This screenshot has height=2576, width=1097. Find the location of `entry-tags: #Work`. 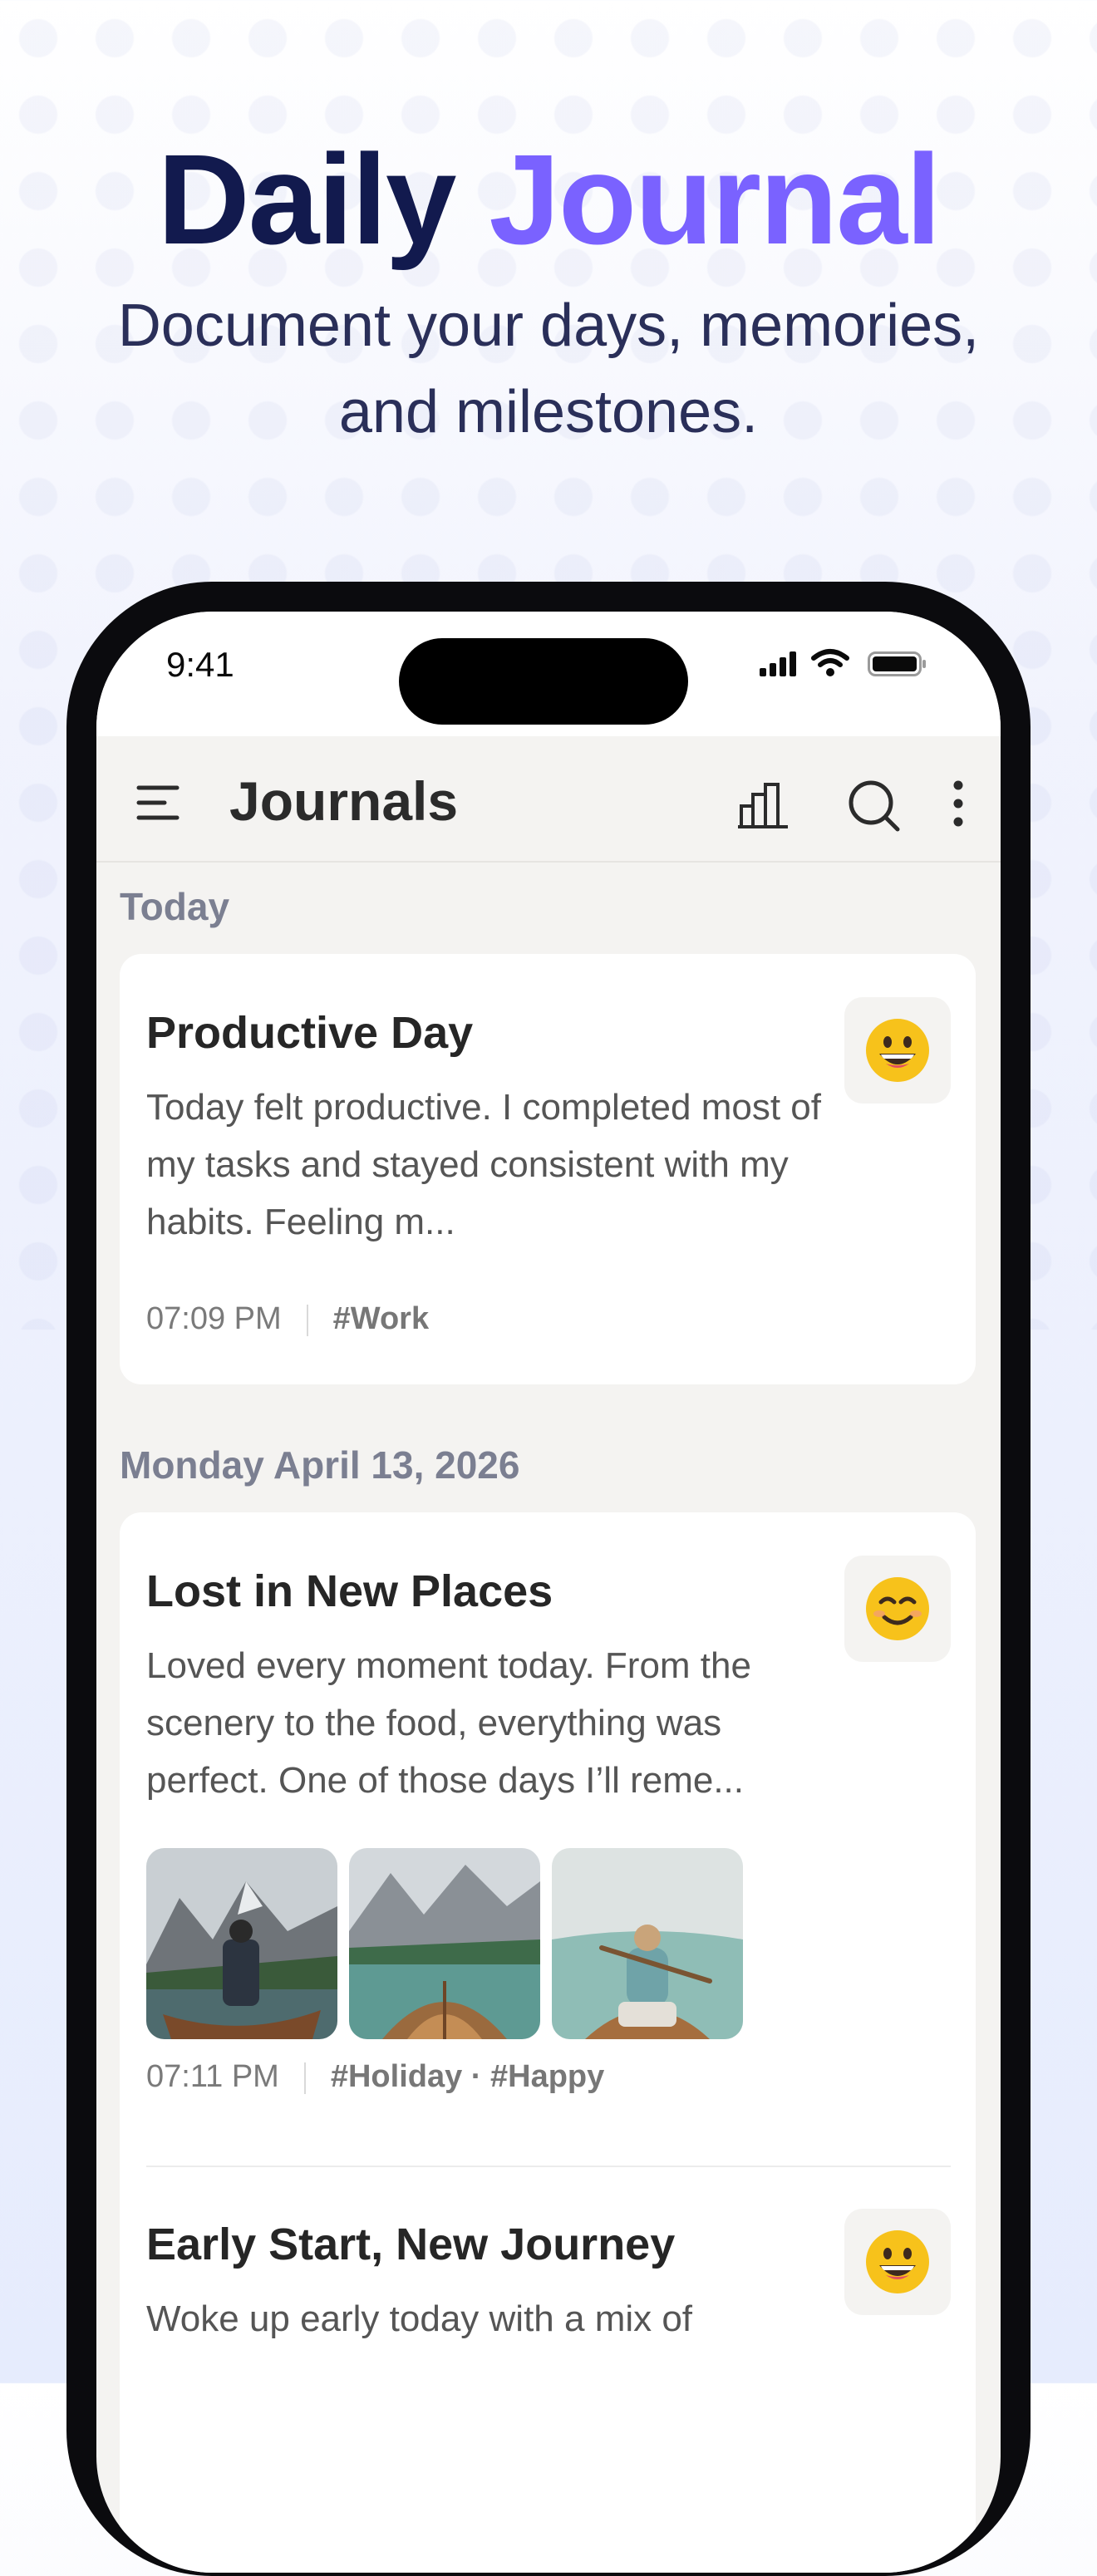

entry-tags: #Work is located at coordinates (381, 1318).